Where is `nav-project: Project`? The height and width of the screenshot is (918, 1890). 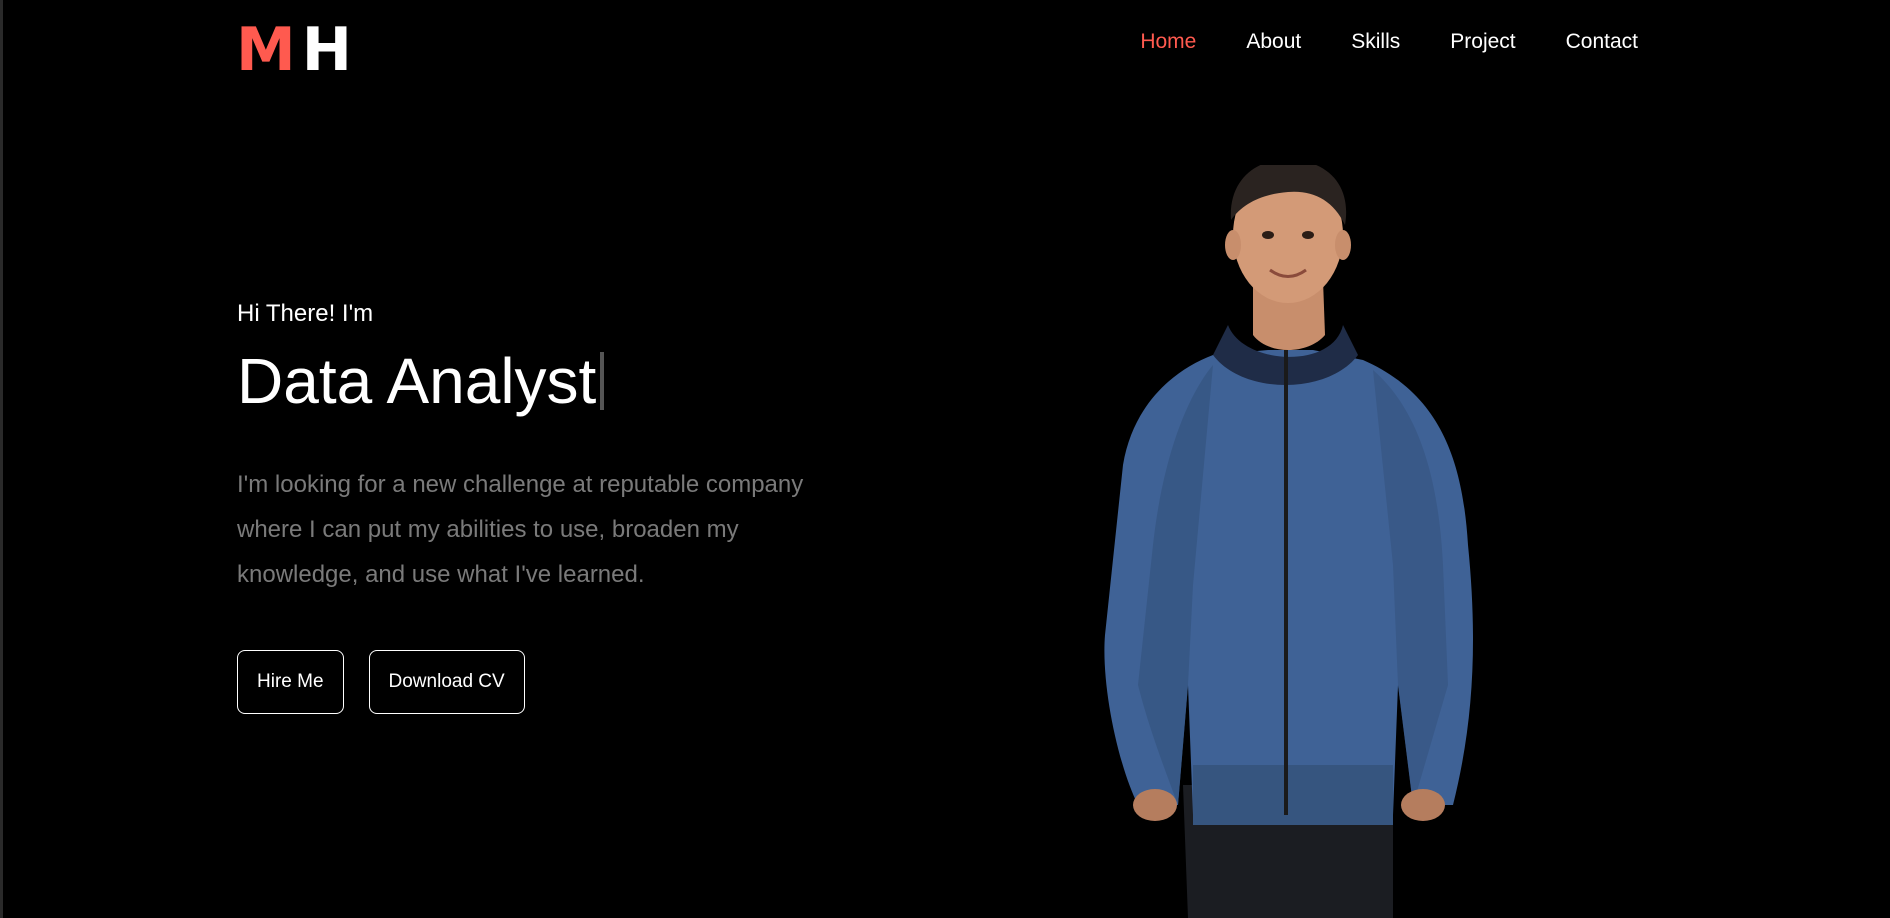
nav-project: Project is located at coordinates (1482, 42).